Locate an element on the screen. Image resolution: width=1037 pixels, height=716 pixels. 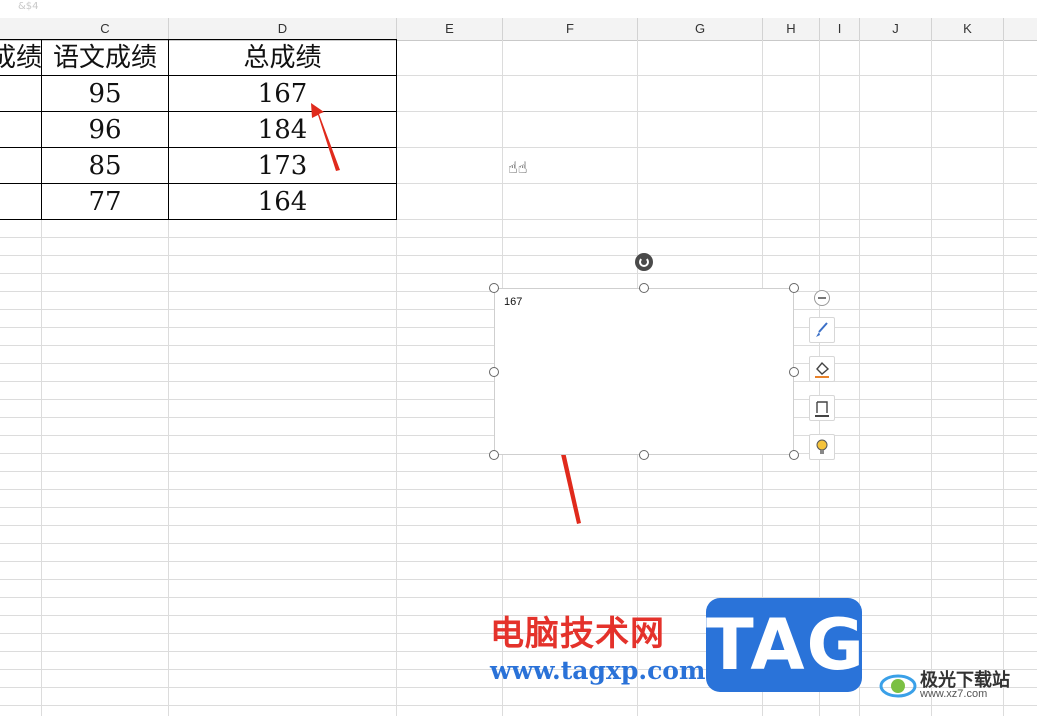
badge-url: www.xz7.com is located at coordinates (954, 694).